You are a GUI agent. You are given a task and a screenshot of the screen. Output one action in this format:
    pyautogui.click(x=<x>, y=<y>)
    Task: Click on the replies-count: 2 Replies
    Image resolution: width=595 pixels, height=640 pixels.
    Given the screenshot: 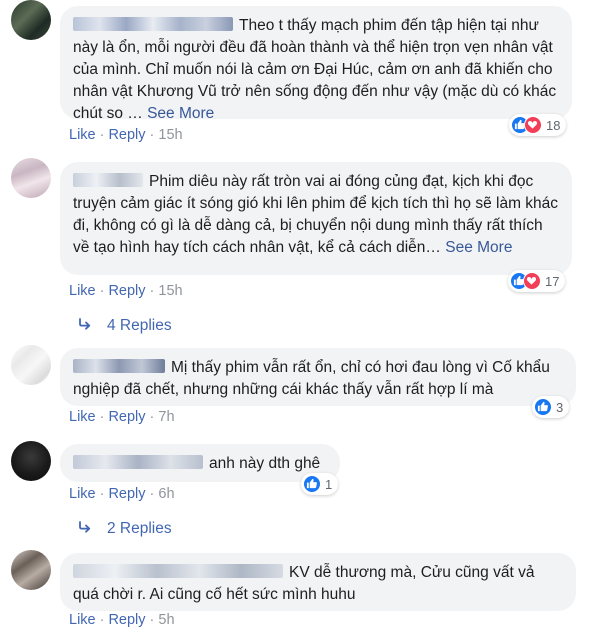 What is the action you would take?
    pyautogui.click(x=139, y=529)
    